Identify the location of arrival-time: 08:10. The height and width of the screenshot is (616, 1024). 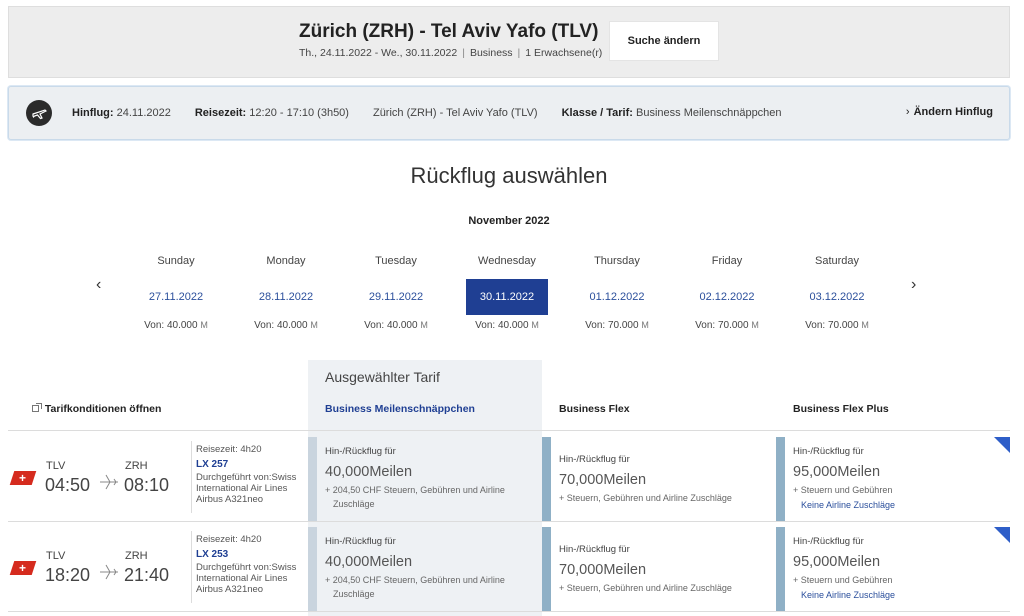
(147, 485).